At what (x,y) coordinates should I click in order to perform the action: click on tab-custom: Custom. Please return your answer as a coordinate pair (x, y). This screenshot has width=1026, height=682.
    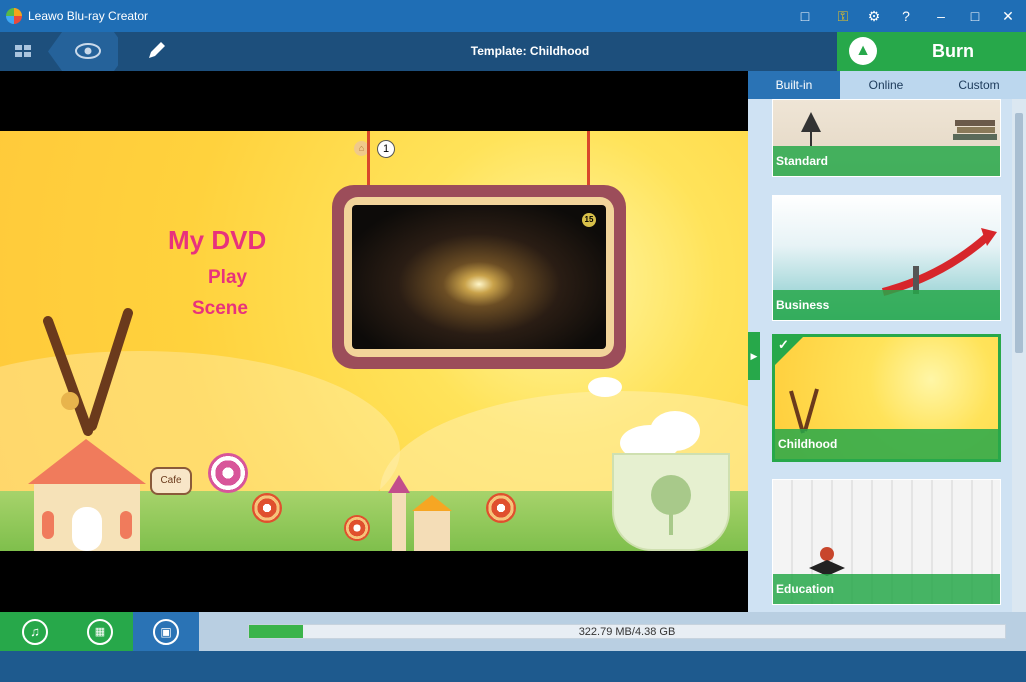
    Looking at the image, I should click on (979, 85).